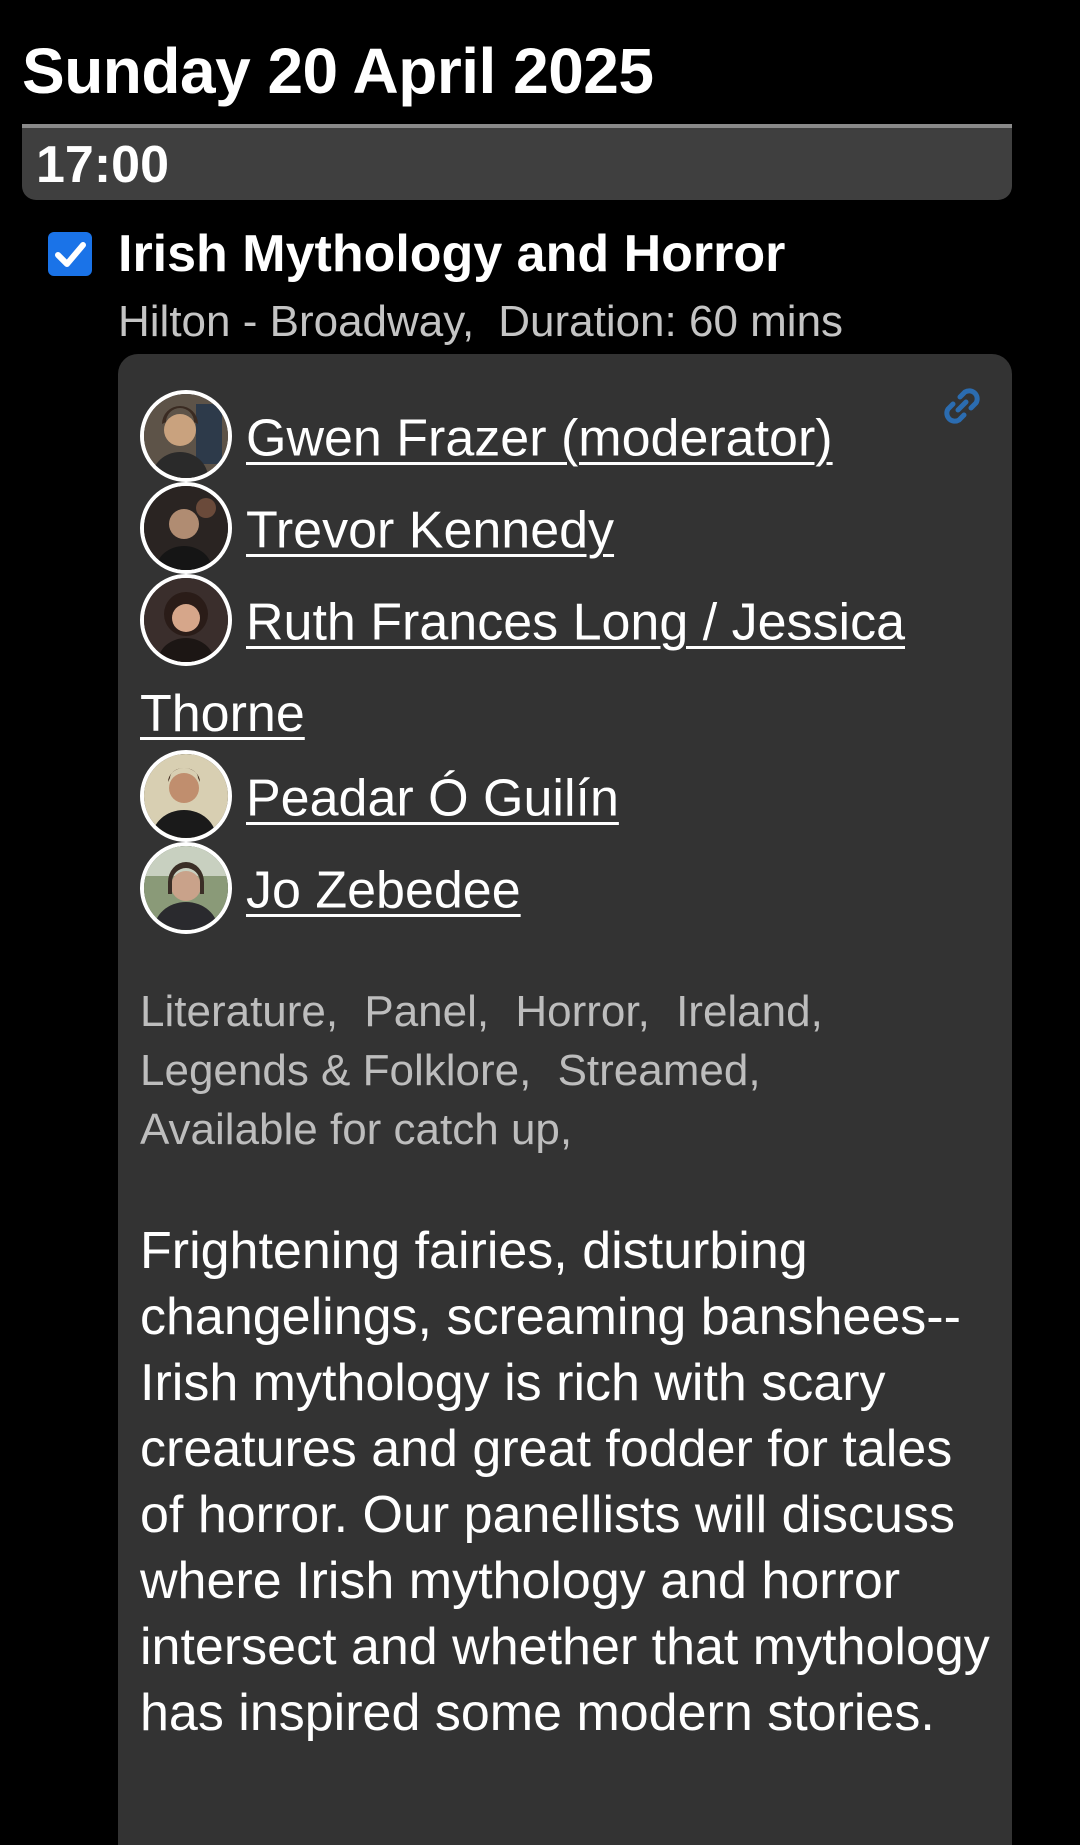 This screenshot has width=1080, height=1845. I want to click on item-location: Hilton - Broadway,, so click(296, 321).